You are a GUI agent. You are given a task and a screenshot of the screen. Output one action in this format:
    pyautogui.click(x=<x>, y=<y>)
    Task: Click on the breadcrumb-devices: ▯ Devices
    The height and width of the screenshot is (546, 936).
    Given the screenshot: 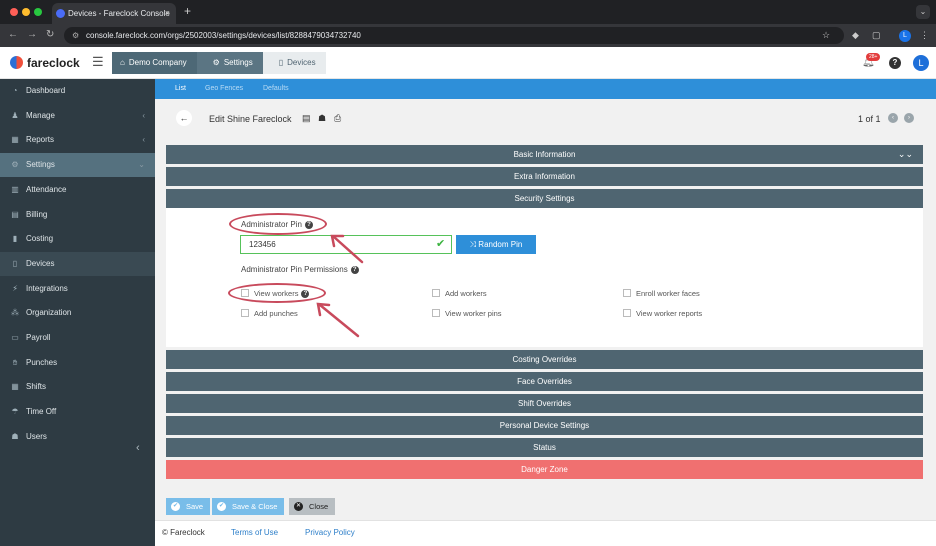 What is the action you would take?
    pyautogui.click(x=294, y=63)
    